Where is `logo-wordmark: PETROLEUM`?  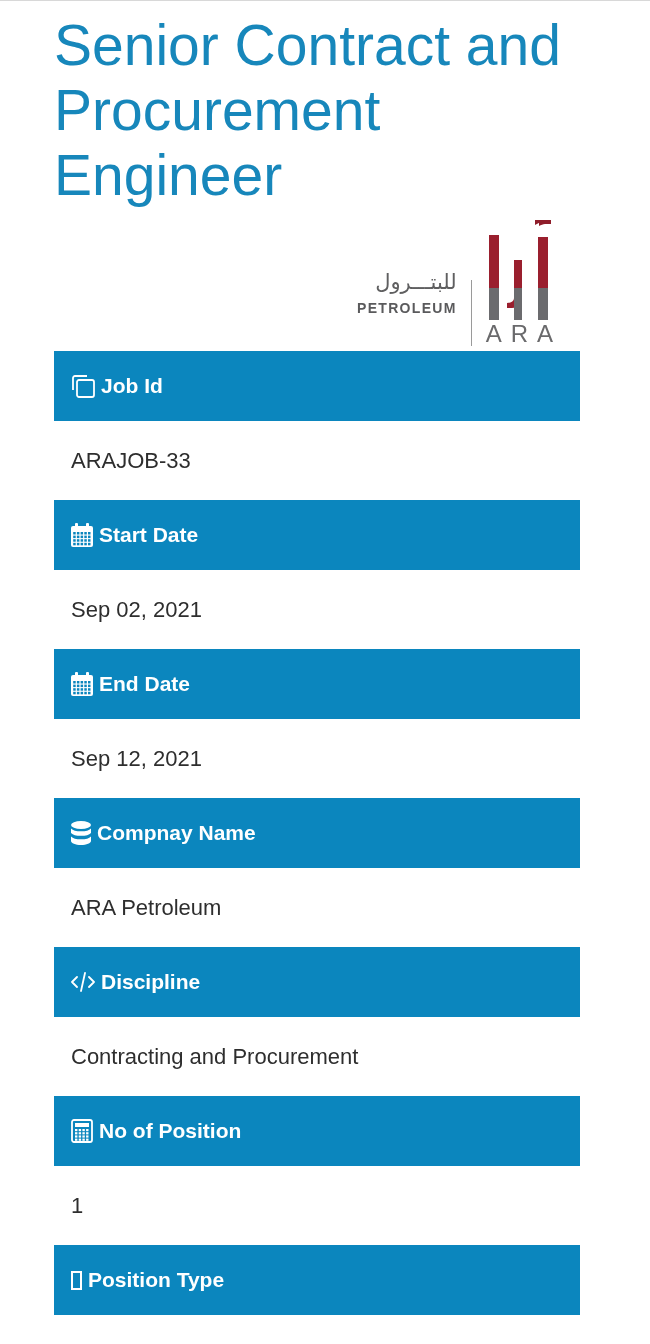 logo-wordmark: PETROLEUM is located at coordinates (407, 308).